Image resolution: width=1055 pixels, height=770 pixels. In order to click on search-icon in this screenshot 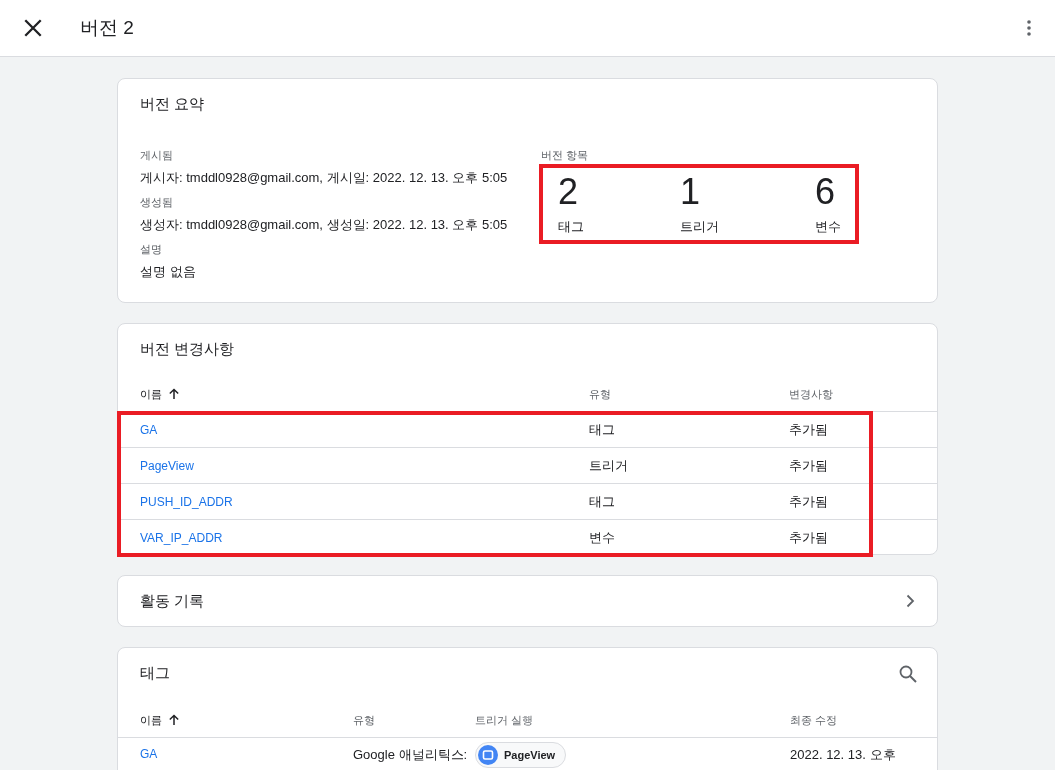, I will do `click(908, 673)`.